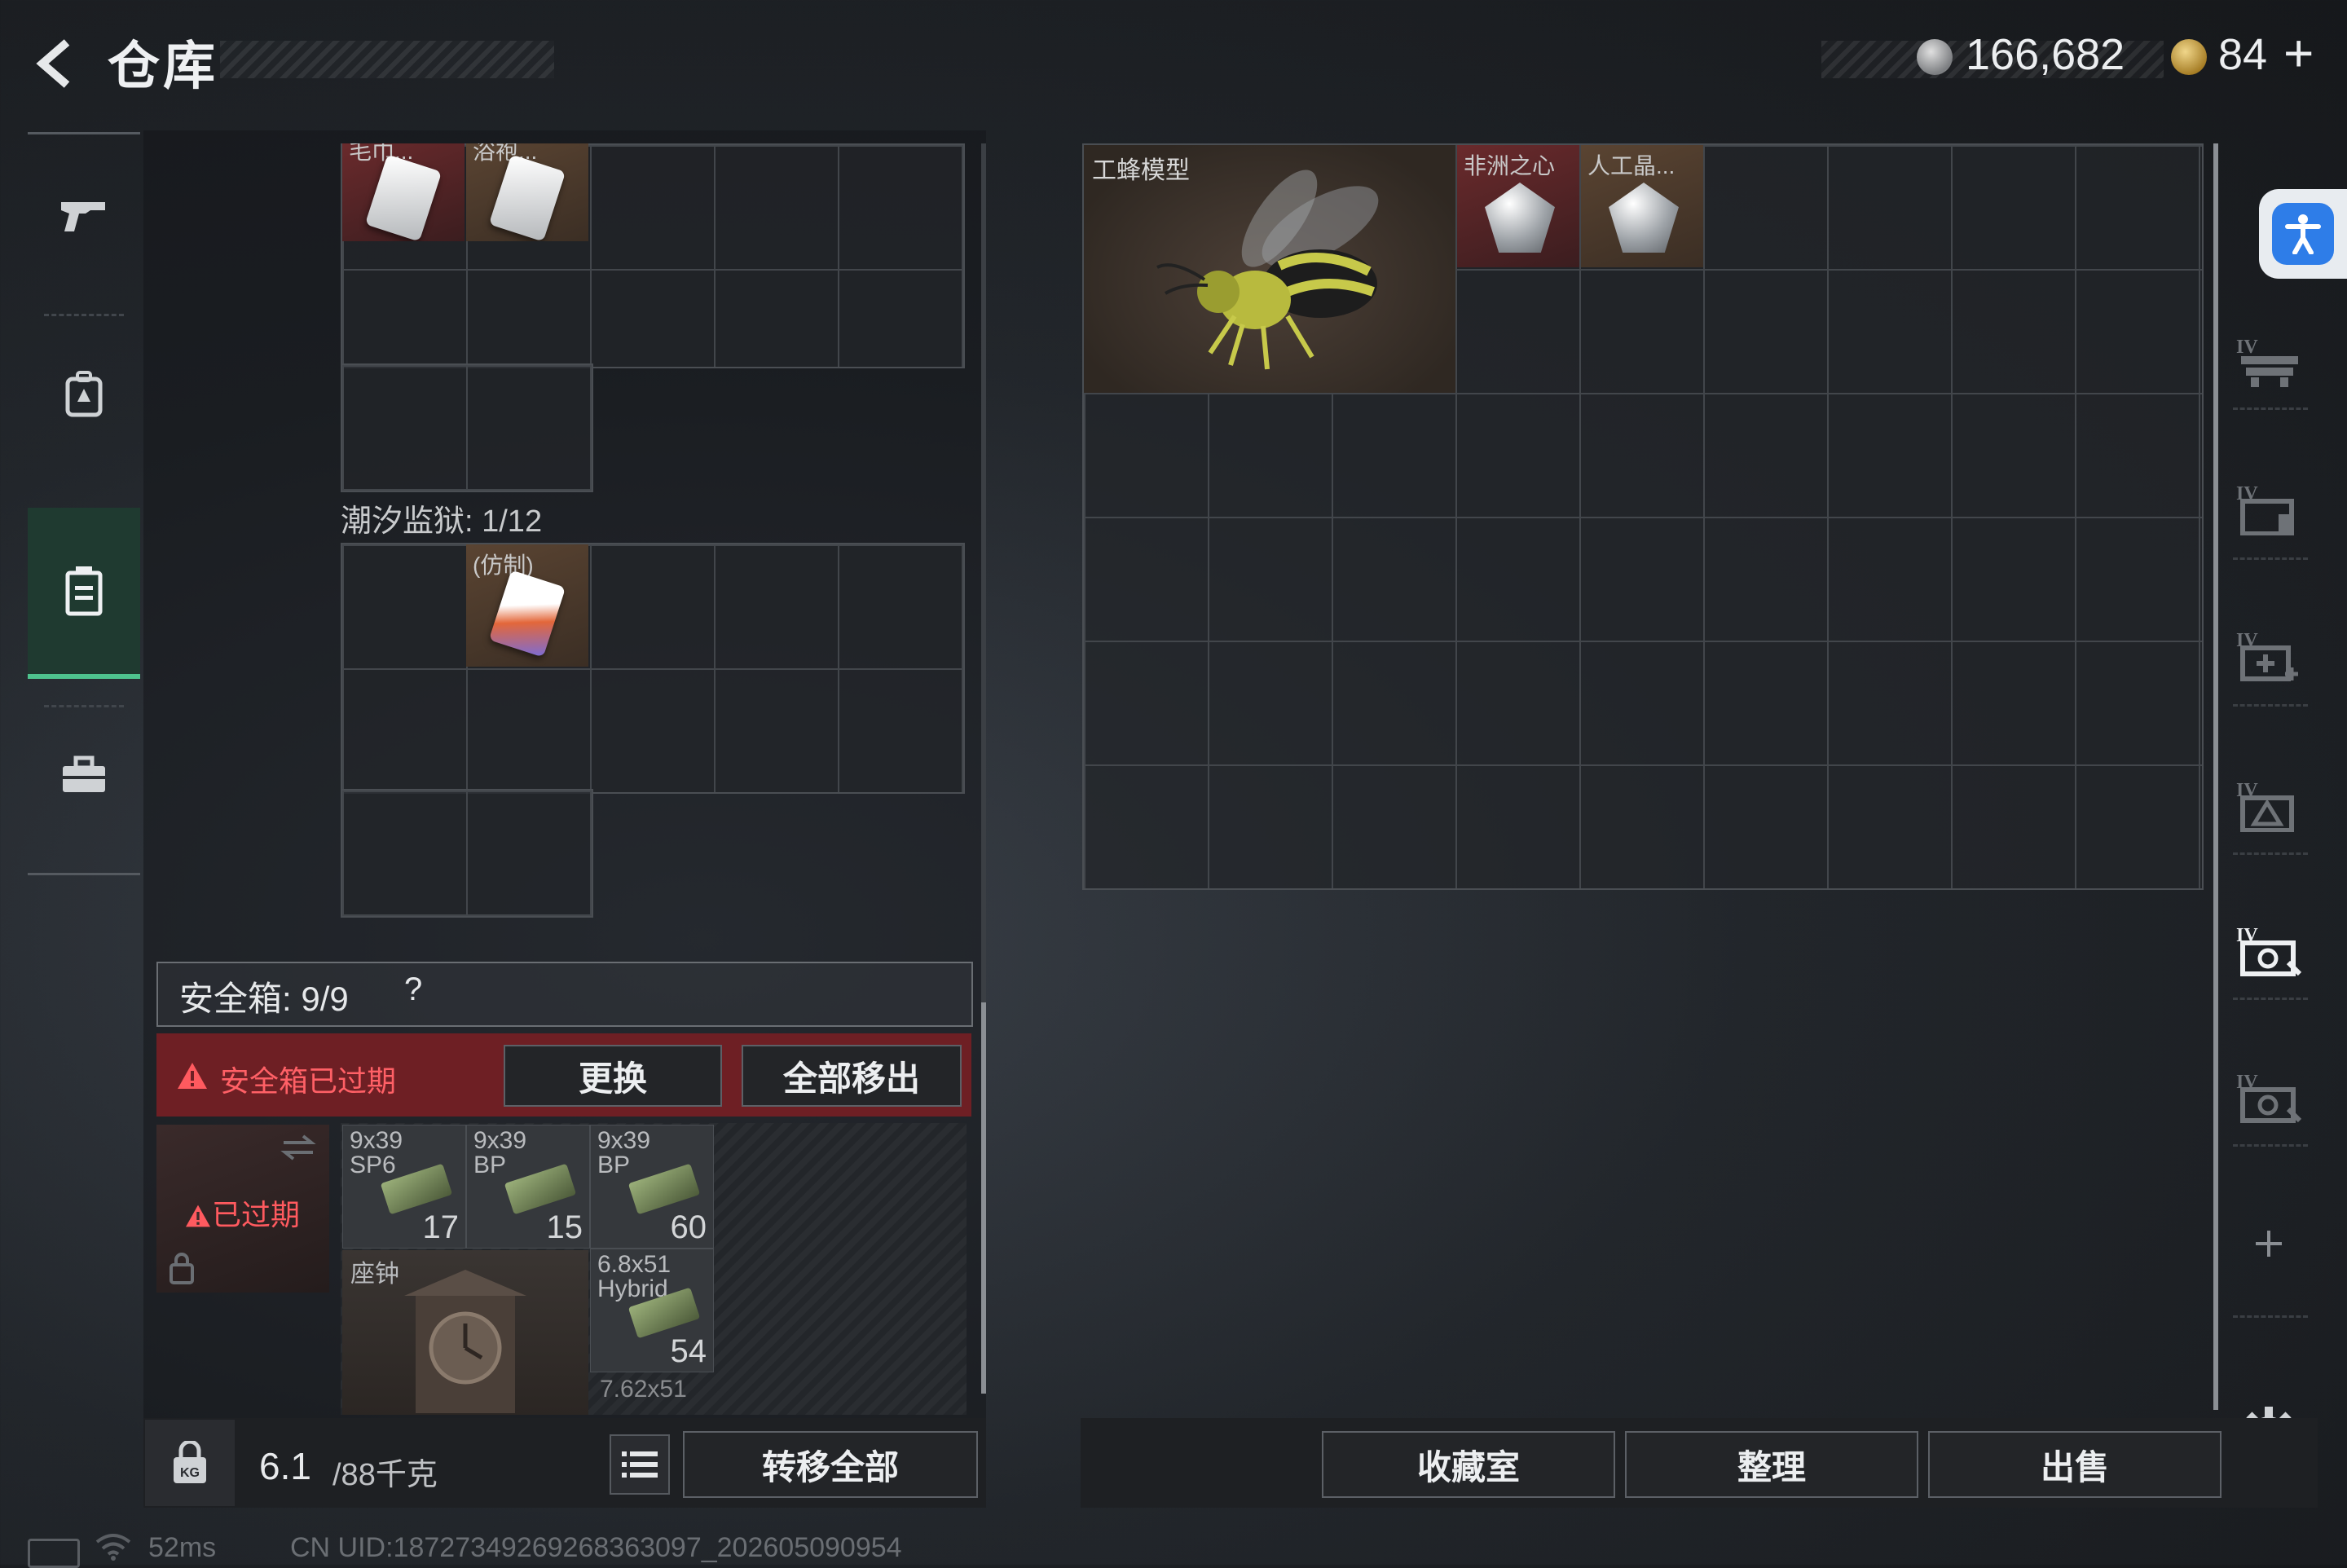  What do you see at coordinates (442, 521) in the screenshot?
I see `tide-prison-label: 潮汐监狱: 1/12` at bounding box center [442, 521].